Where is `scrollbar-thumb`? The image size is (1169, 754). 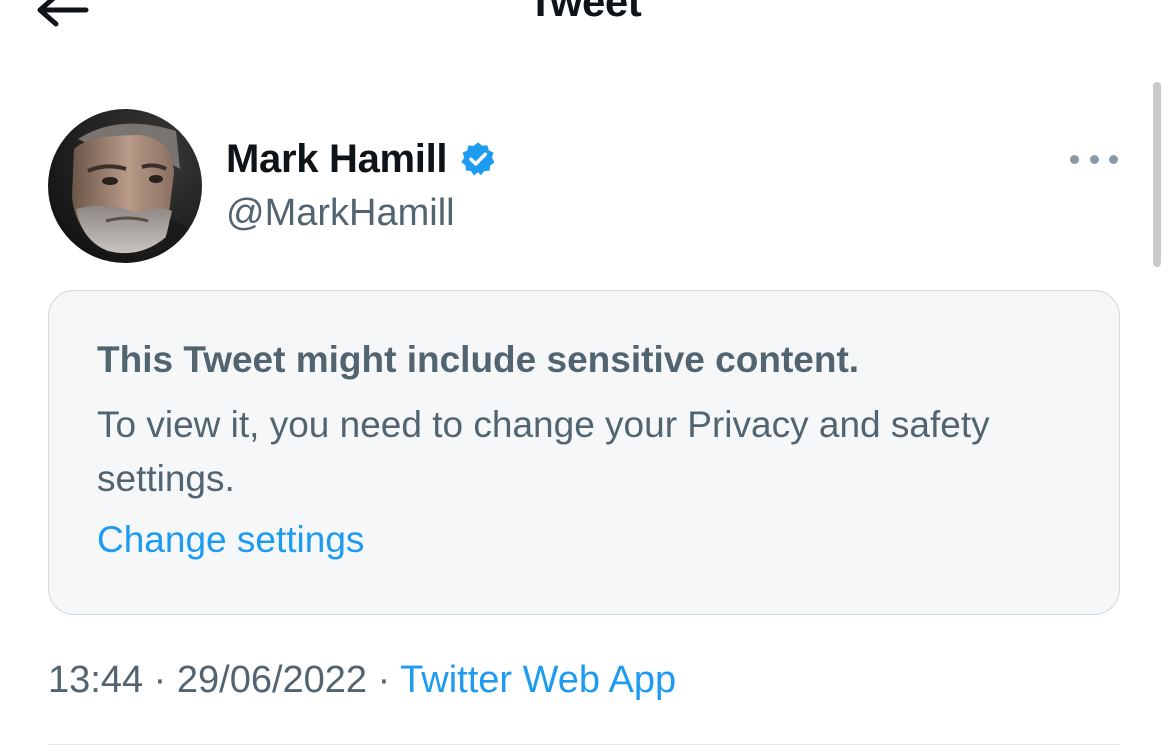 scrollbar-thumb is located at coordinates (1157, 174).